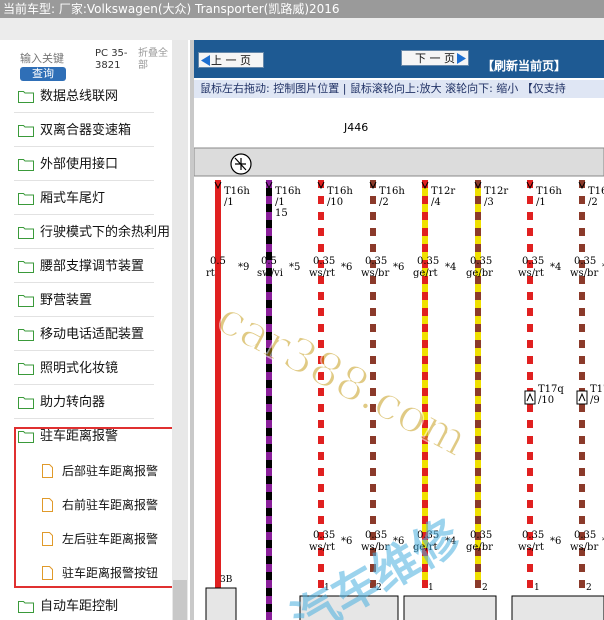  What do you see at coordinates (343, 378) in the screenshot?
I see `watermark-text: car388.com` at bounding box center [343, 378].